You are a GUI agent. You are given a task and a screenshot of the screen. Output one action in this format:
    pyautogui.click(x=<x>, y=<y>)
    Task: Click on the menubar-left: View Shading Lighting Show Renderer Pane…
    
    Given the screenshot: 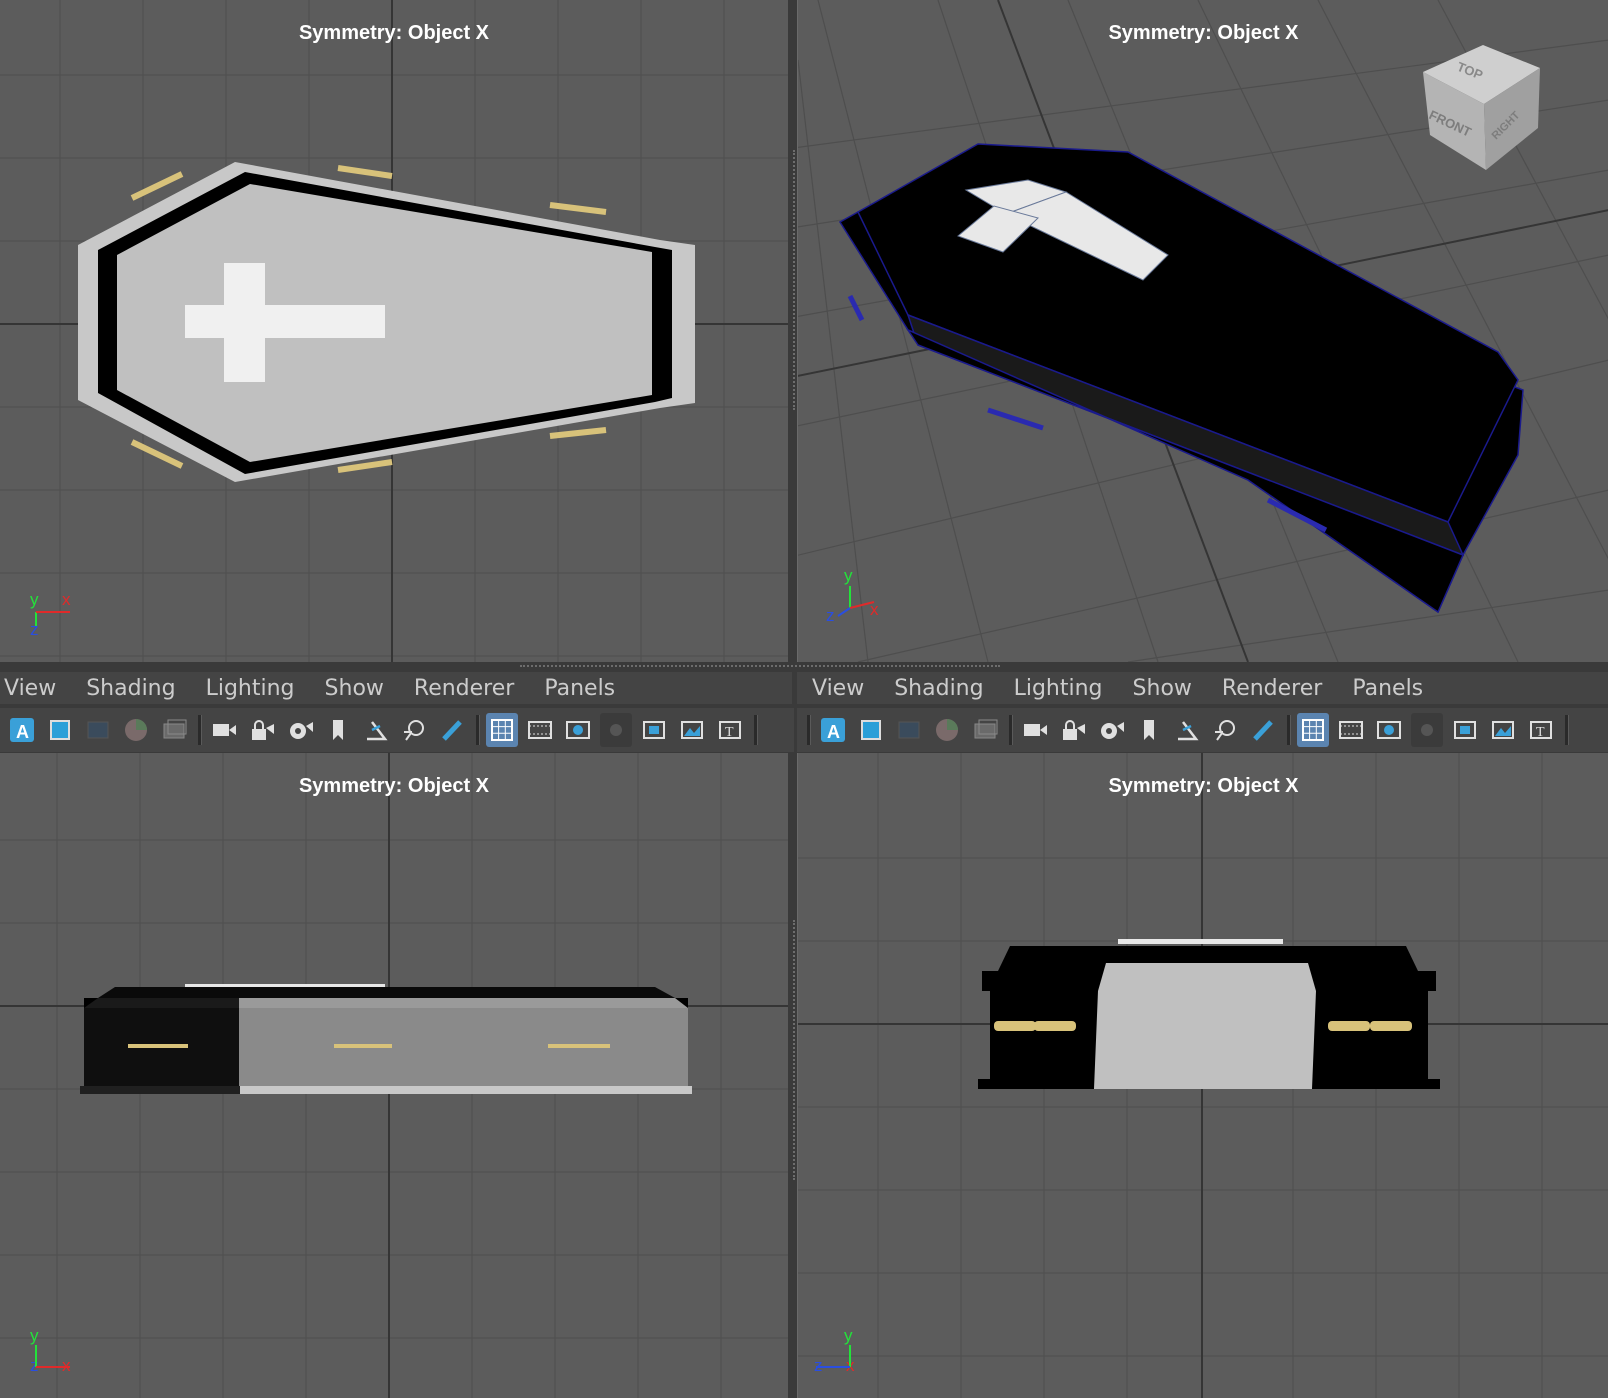 What is the action you would take?
    pyautogui.click(x=396, y=688)
    